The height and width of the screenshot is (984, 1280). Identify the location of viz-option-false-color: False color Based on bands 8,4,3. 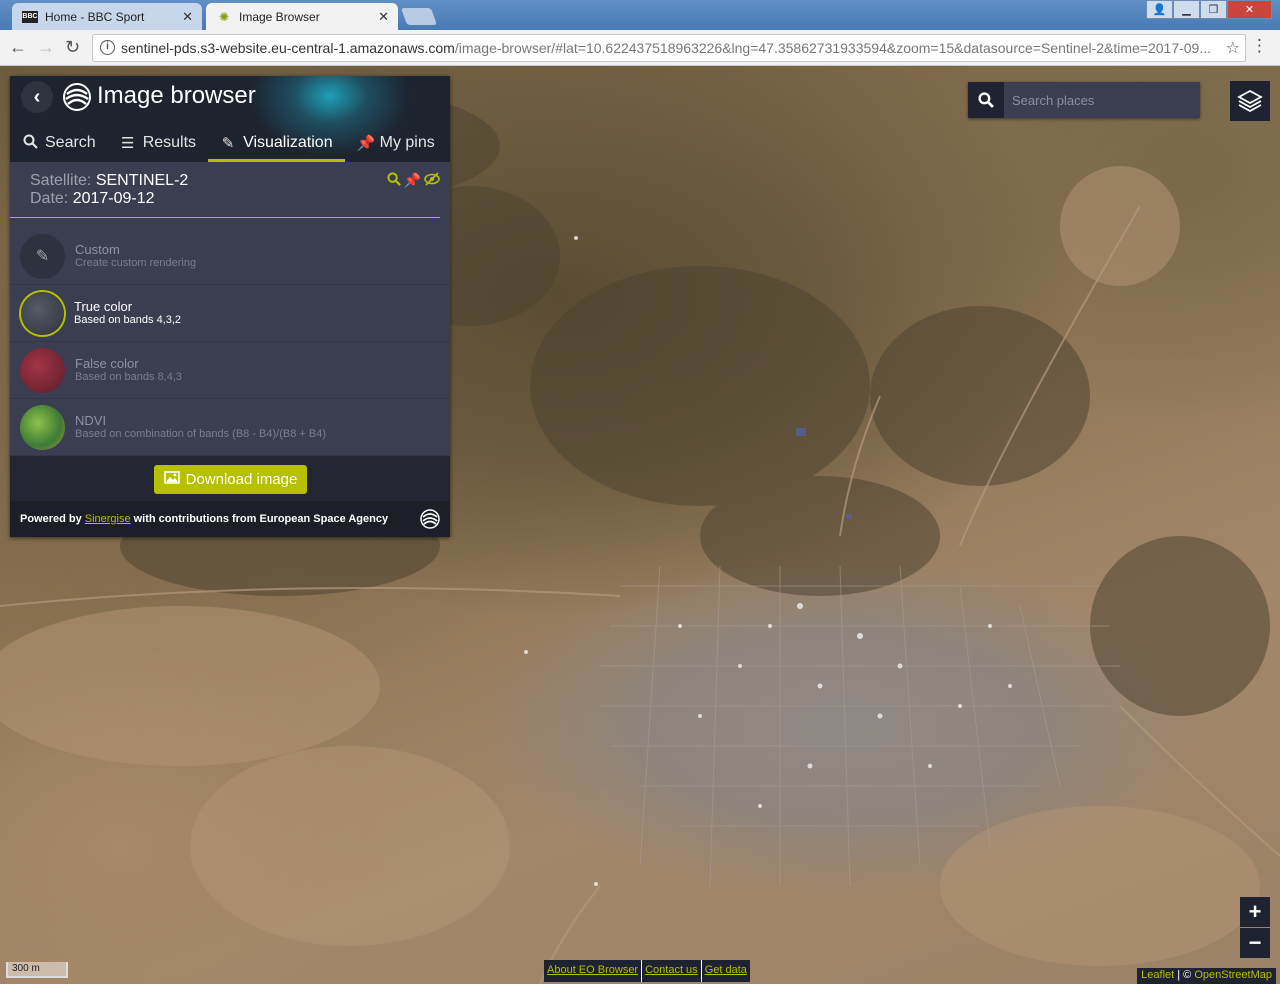
(230, 370).